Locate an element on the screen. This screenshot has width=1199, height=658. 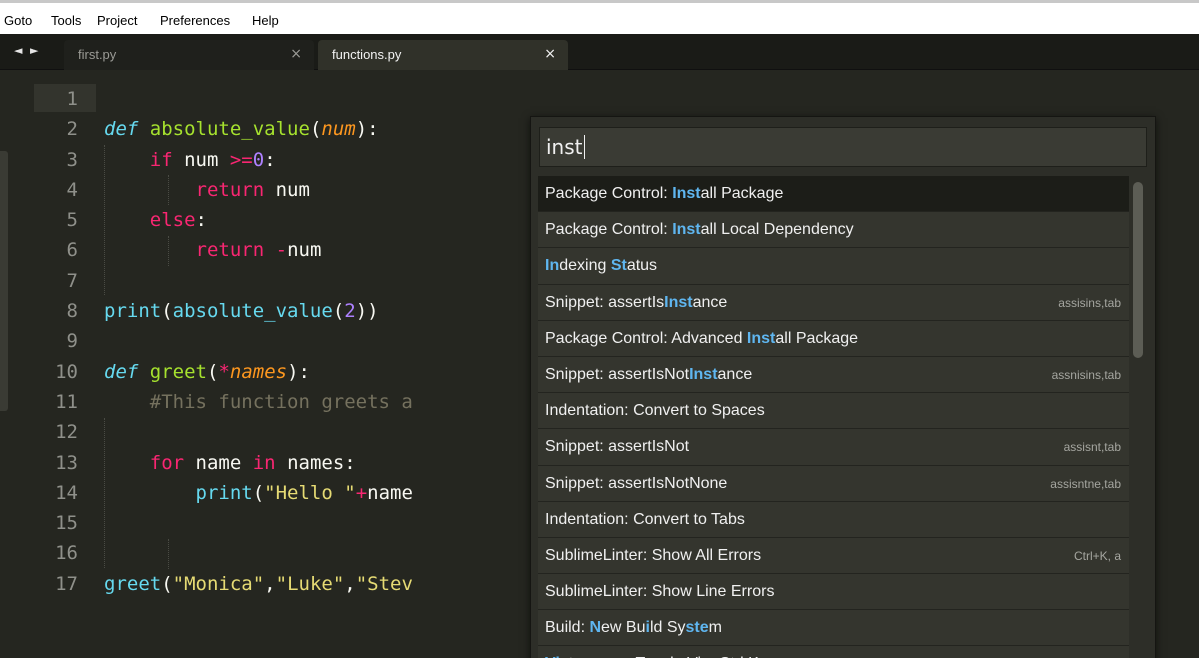
line-number: 1 is located at coordinates (72, 99).